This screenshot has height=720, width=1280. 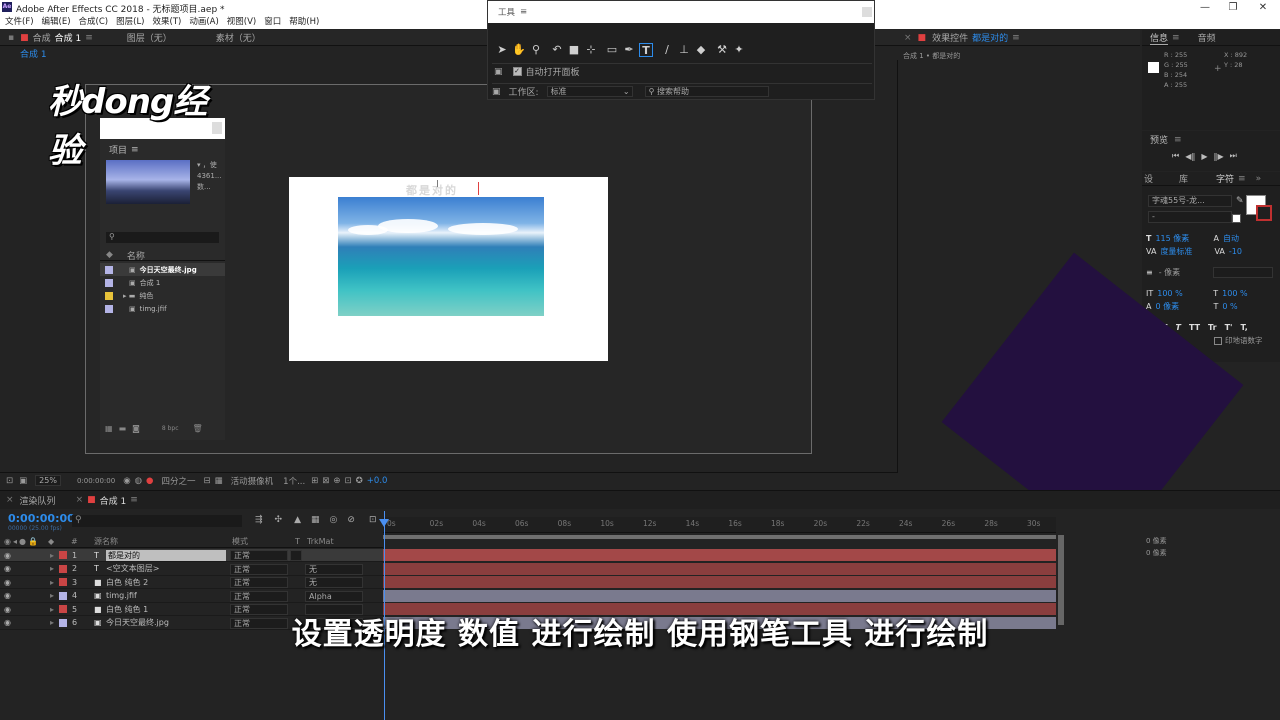 What do you see at coordinates (719, 537) in the screenshot?
I see `work-area-bar` at bounding box center [719, 537].